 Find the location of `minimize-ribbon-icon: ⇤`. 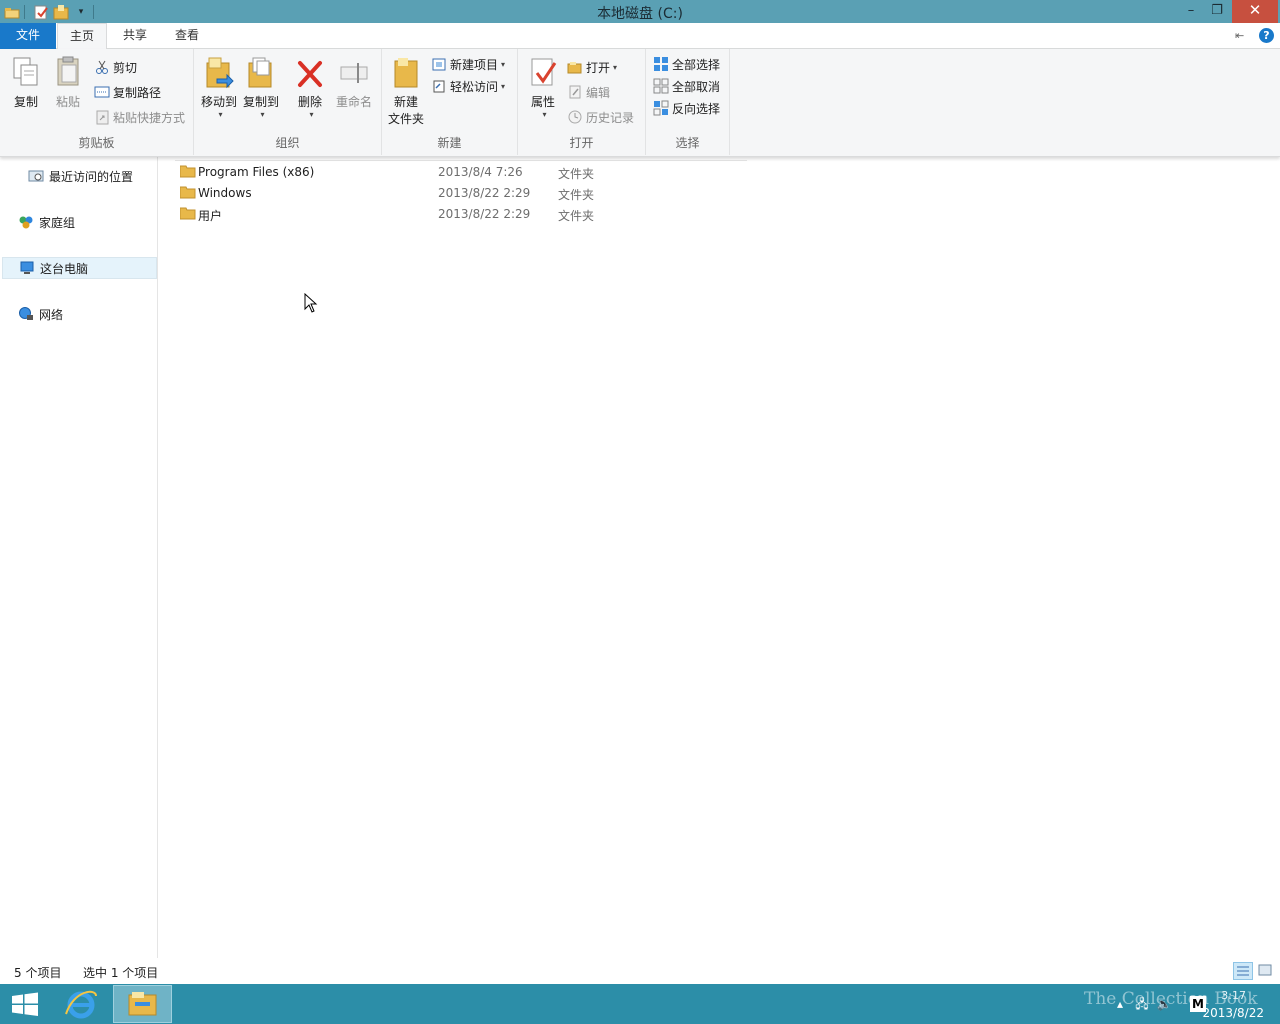

minimize-ribbon-icon: ⇤ is located at coordinates (1243, 35).